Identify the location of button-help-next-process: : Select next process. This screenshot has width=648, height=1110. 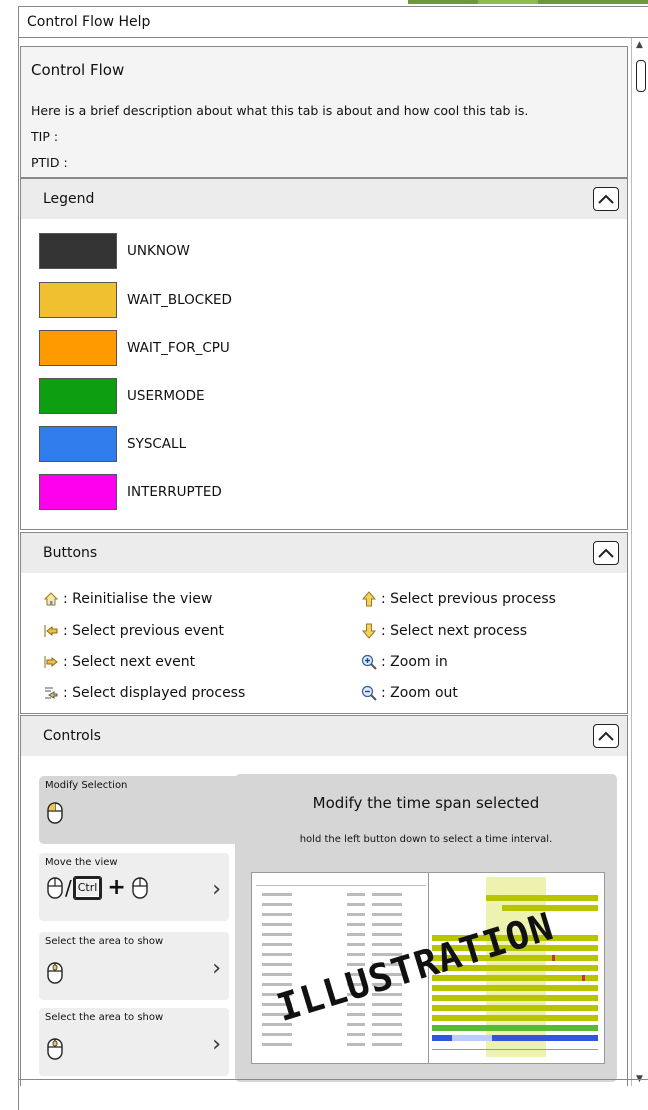
(444, 631).